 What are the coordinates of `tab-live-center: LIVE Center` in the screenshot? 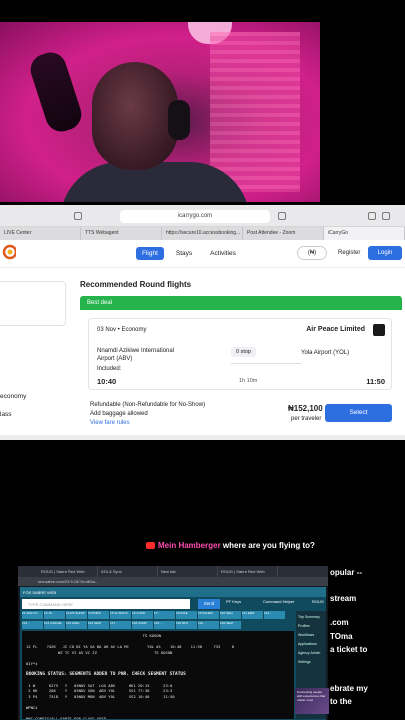 It's located at (40, 233).